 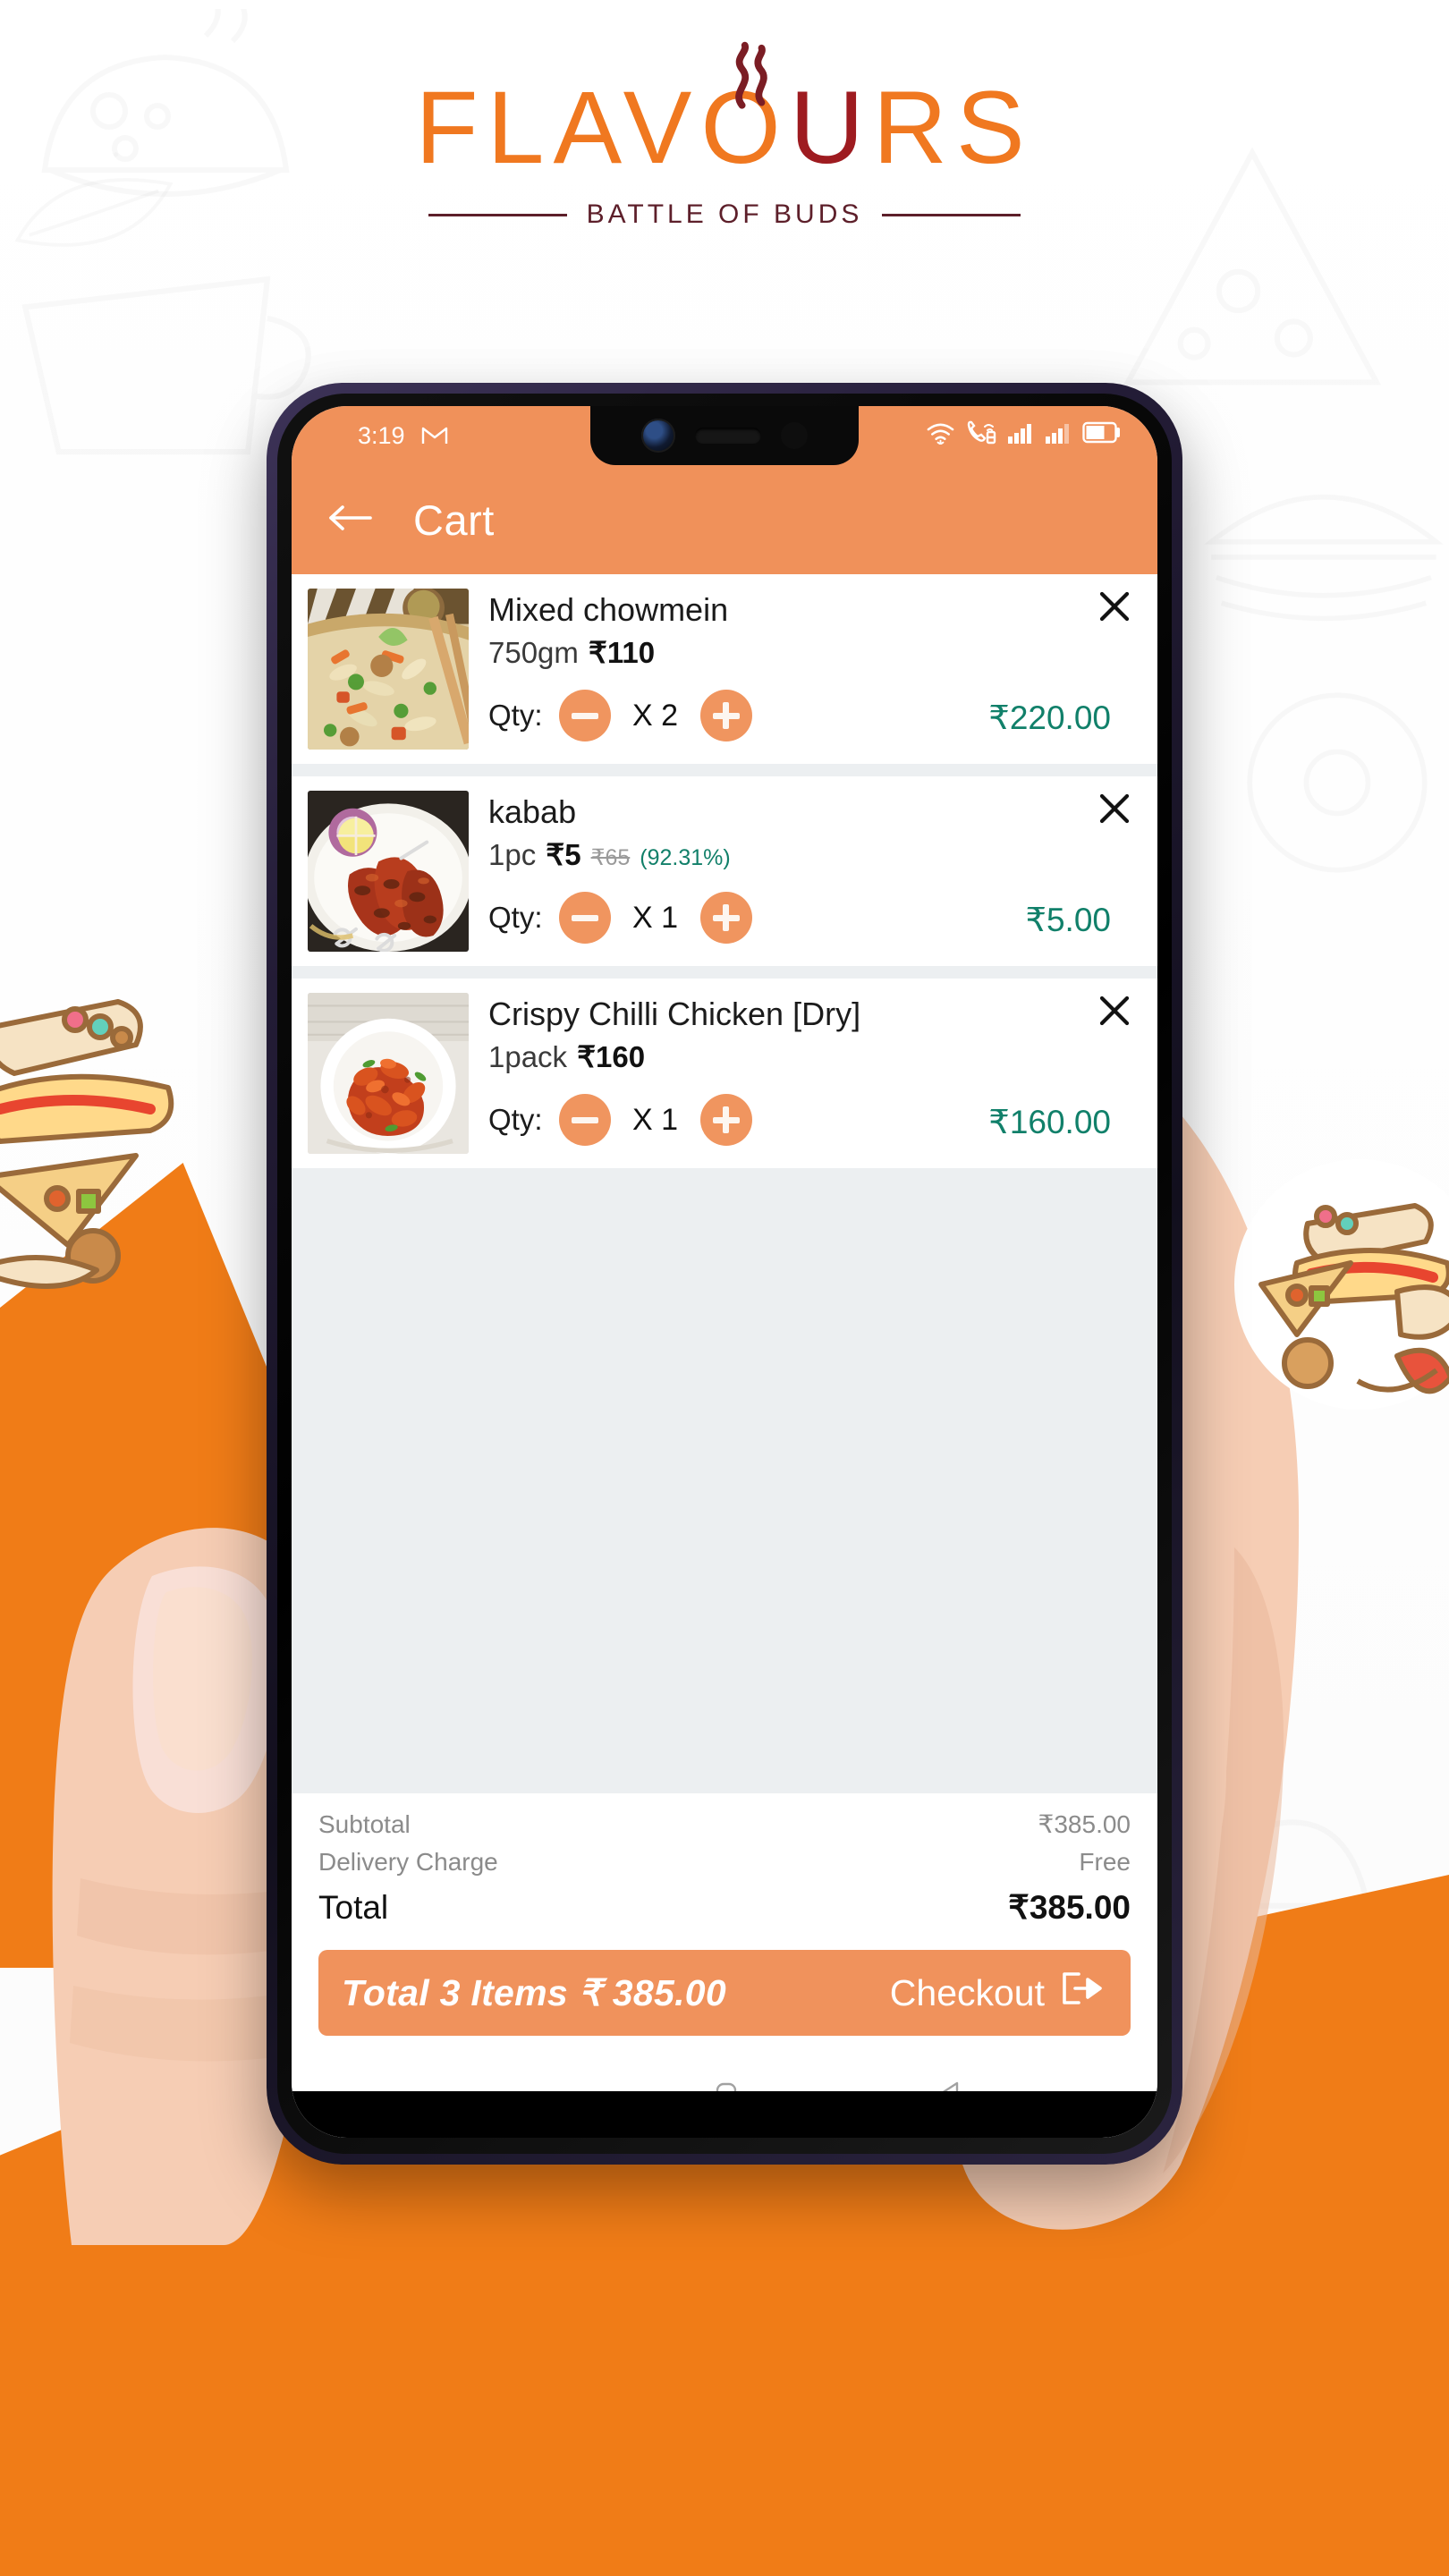 I want to click on item-price-row: 750gm ₹110, so click(x=811, y=652).